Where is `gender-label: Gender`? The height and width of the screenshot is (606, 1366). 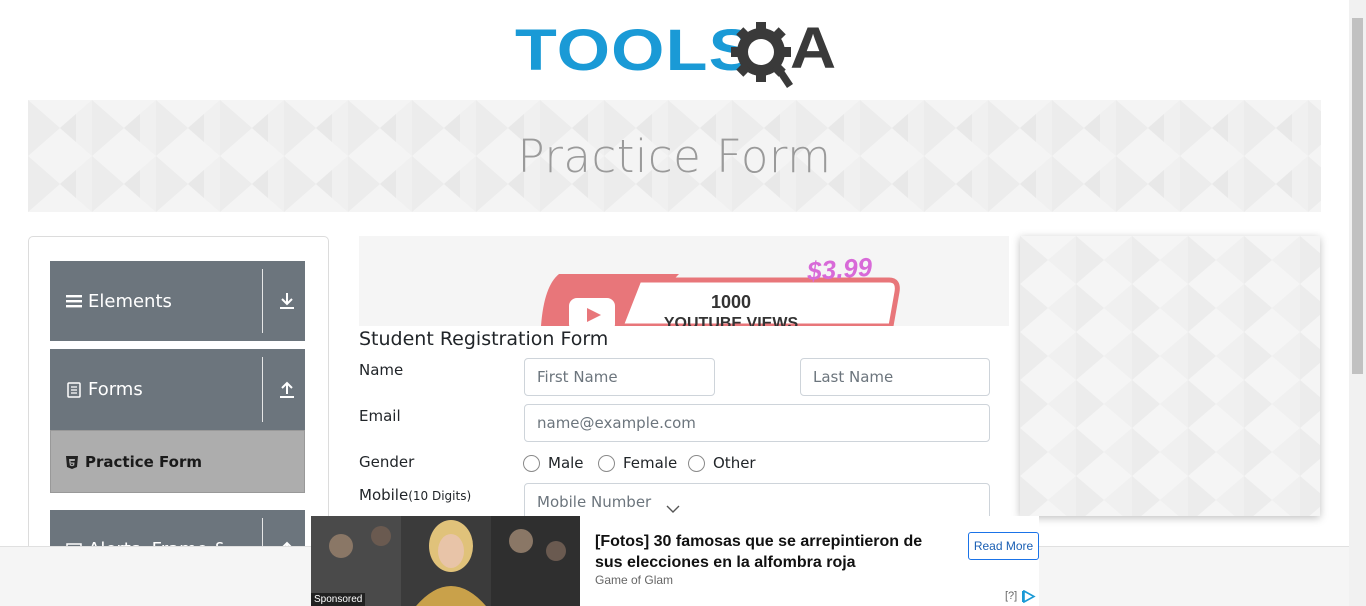 gender-label: Gender is located at coordinates (387, 462).